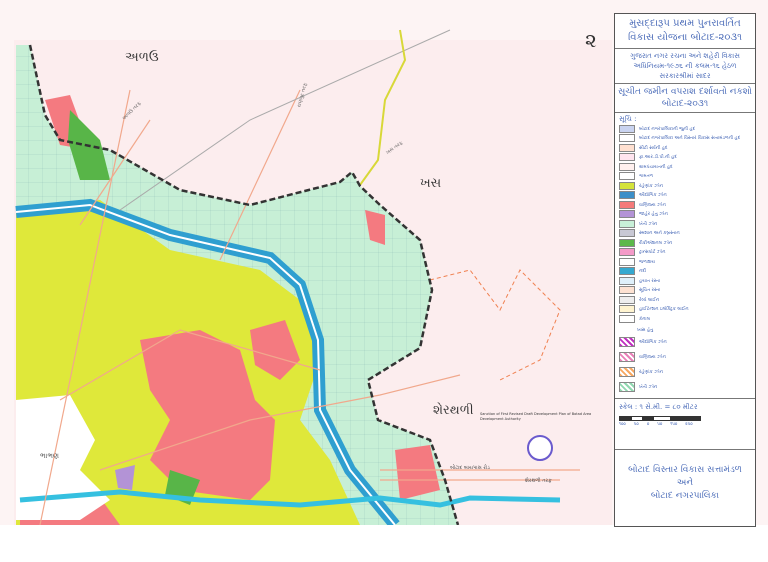 This screenshot has height=562, width=768. I want to click on legend-label: ગામતળ, so click(646, 177).